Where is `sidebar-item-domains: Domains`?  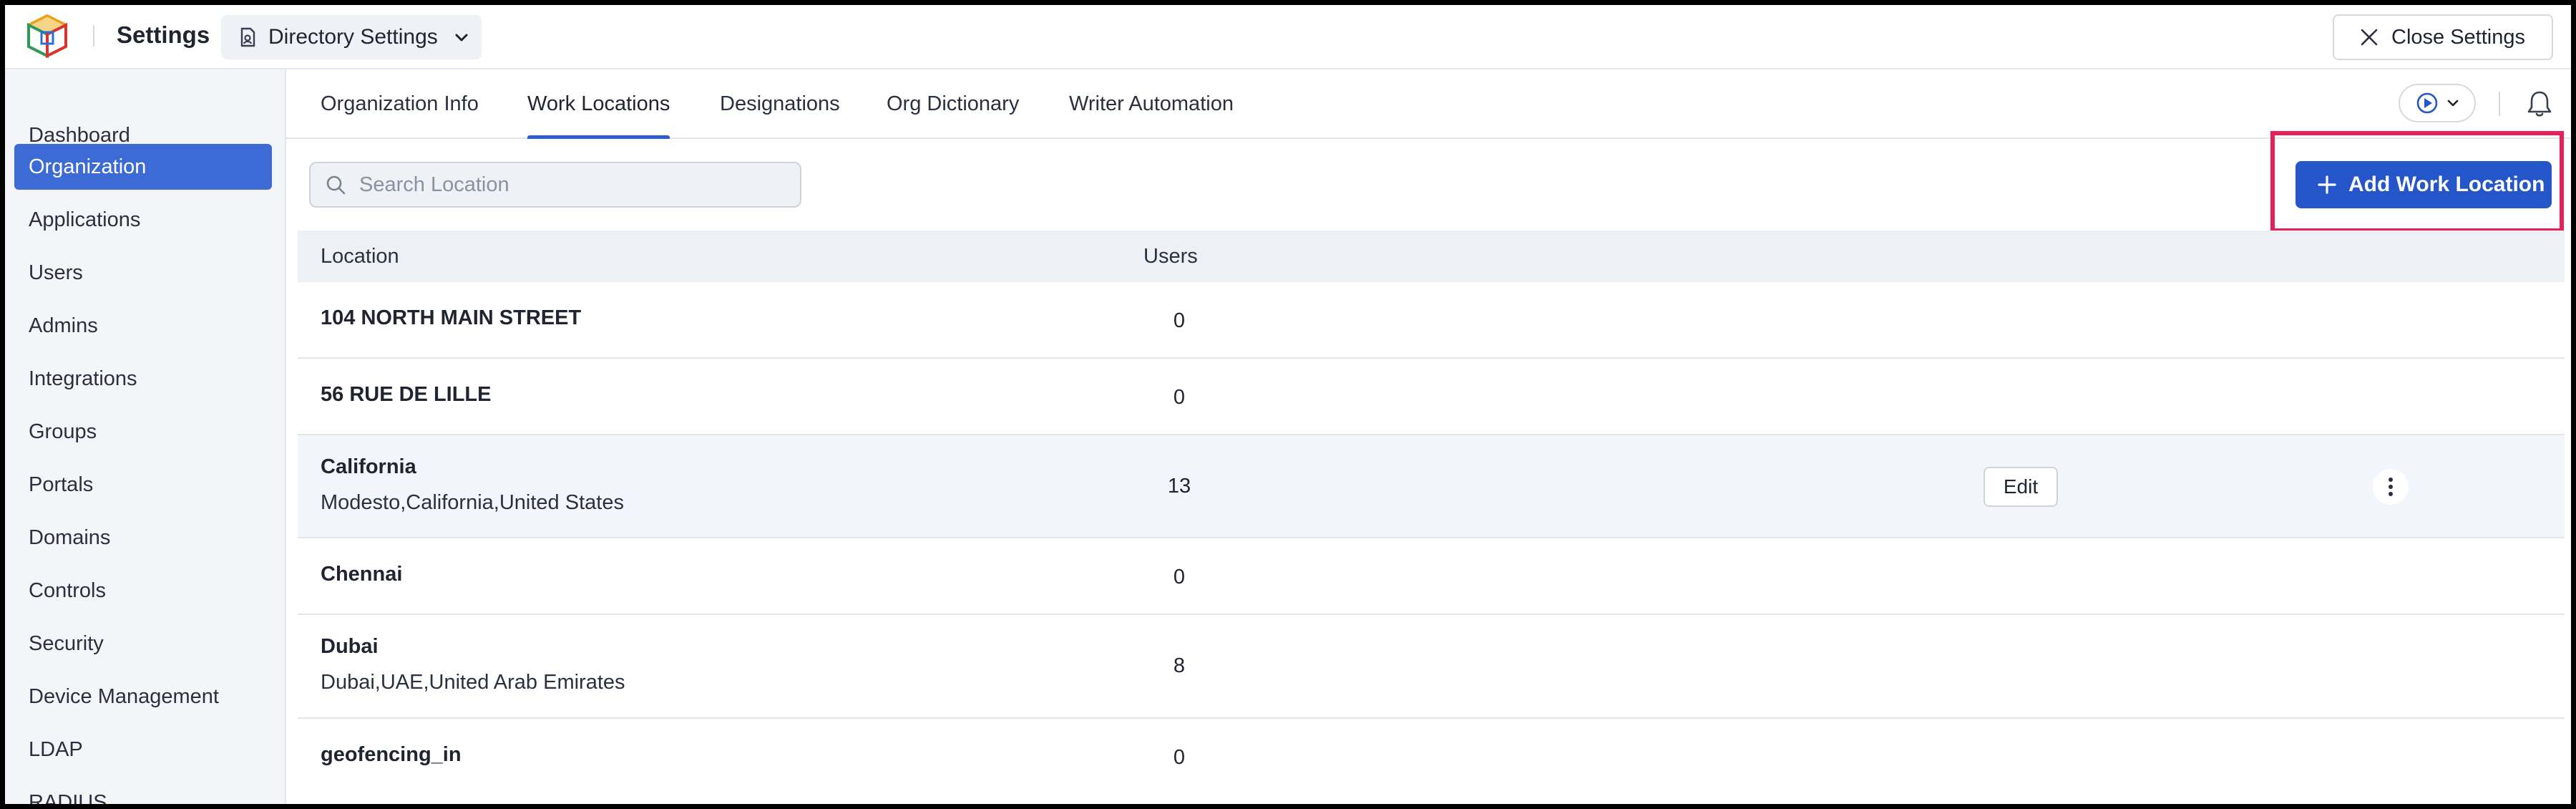 sidebar-item-domains: Domains is located at coordinates (143, 538).